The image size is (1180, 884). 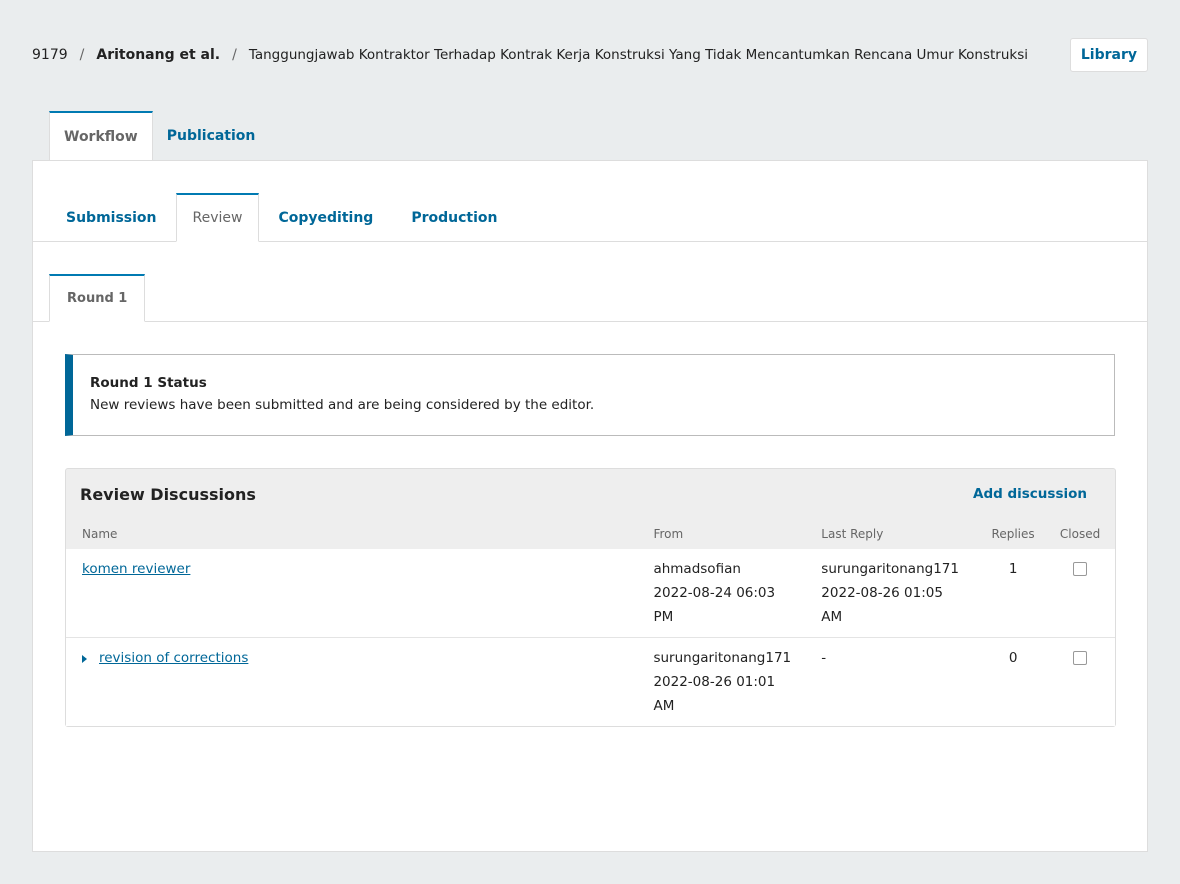 What do you see at coordinates (1080, 534) in the screenshot?
I see `column-closed: Closed` at bounding box center [1080, 534].